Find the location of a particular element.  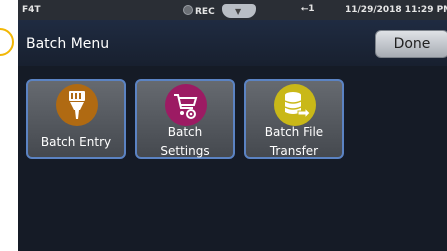

tile-label-line-2: Transfer is located at coordinates (294, 151).